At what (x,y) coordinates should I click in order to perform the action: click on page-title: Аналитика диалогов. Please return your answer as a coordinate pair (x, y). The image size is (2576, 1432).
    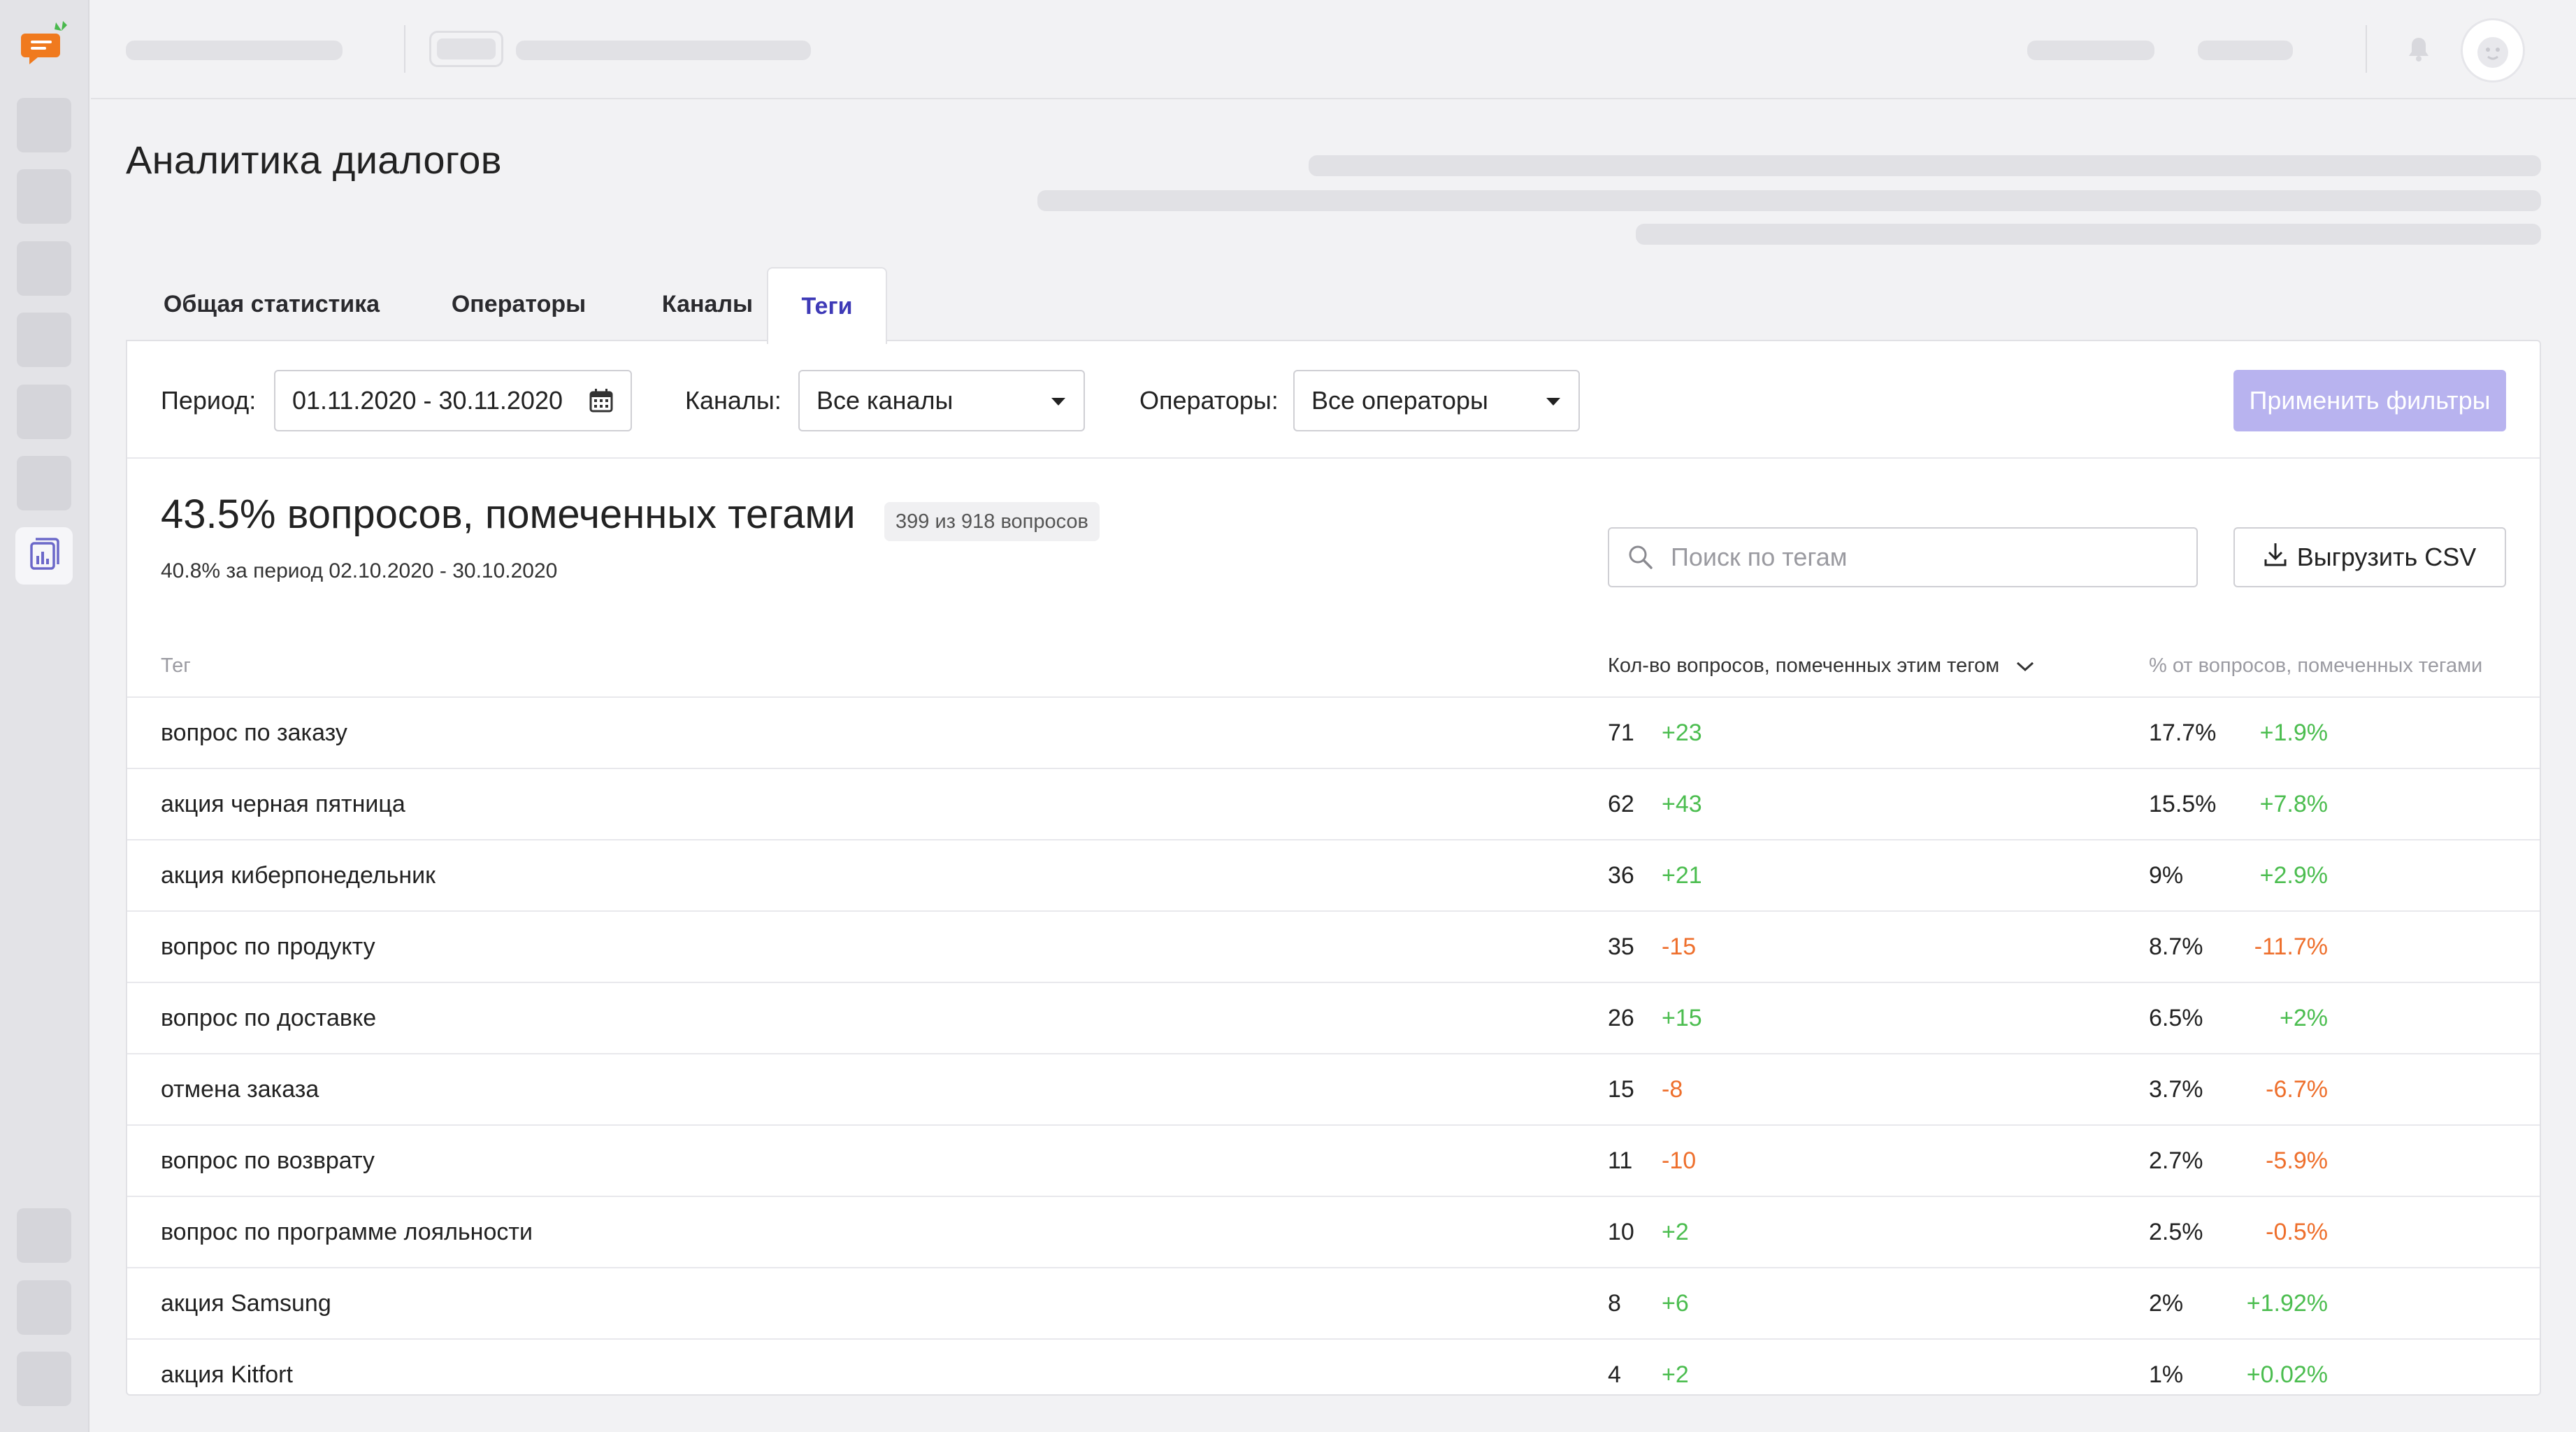
    Looking at the image, I should click on (314, 160).